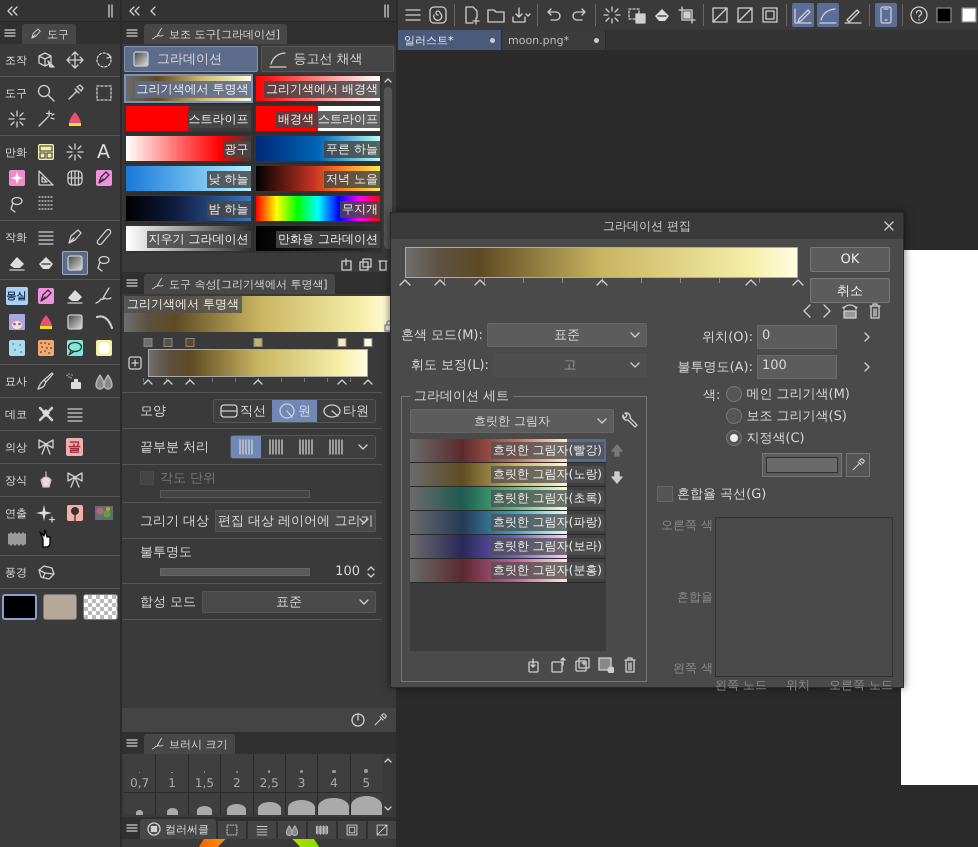  What do you see at coordinates (15, 414) in the screenshot?
I see `group-label: 데코` at bounding box center [15, 414].